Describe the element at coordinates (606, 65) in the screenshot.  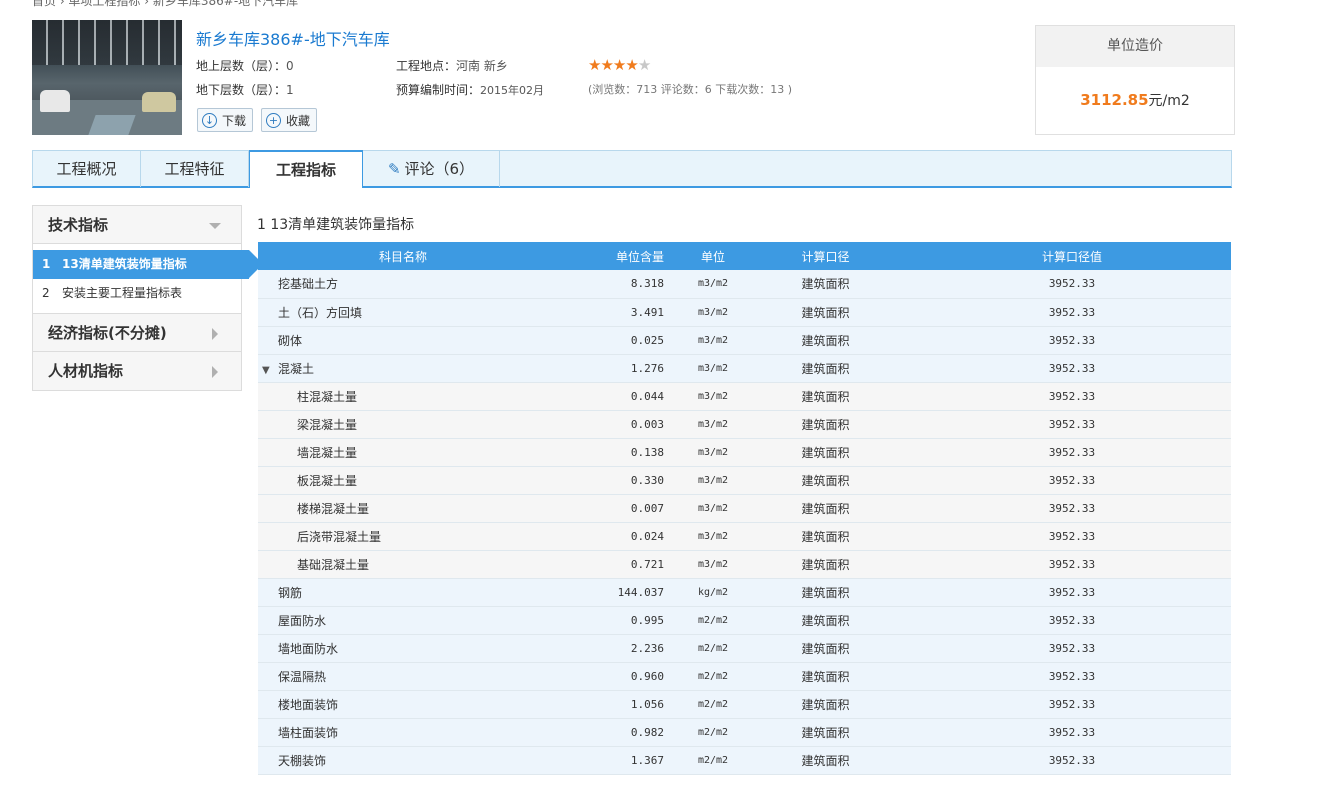
I see `star-filled-icon: ★` at that location.